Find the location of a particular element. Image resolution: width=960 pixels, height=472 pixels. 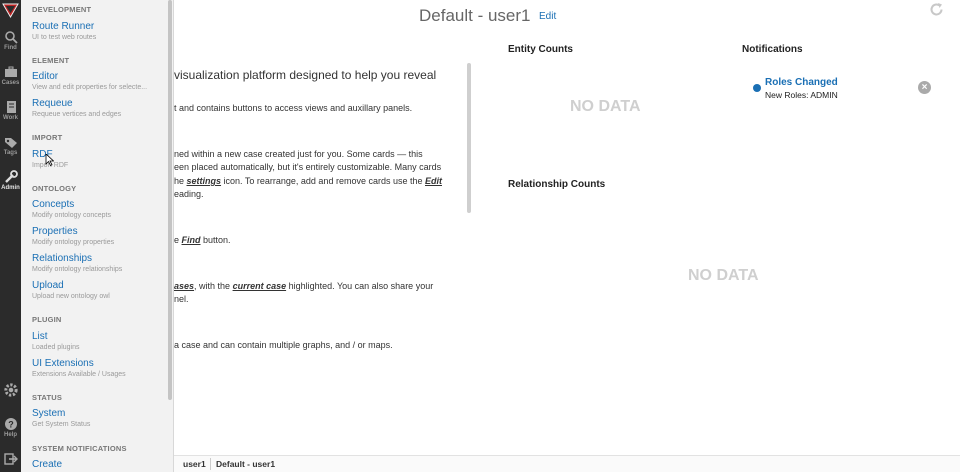

menu-item-title: Relationships is located at coordinates (62, 258).